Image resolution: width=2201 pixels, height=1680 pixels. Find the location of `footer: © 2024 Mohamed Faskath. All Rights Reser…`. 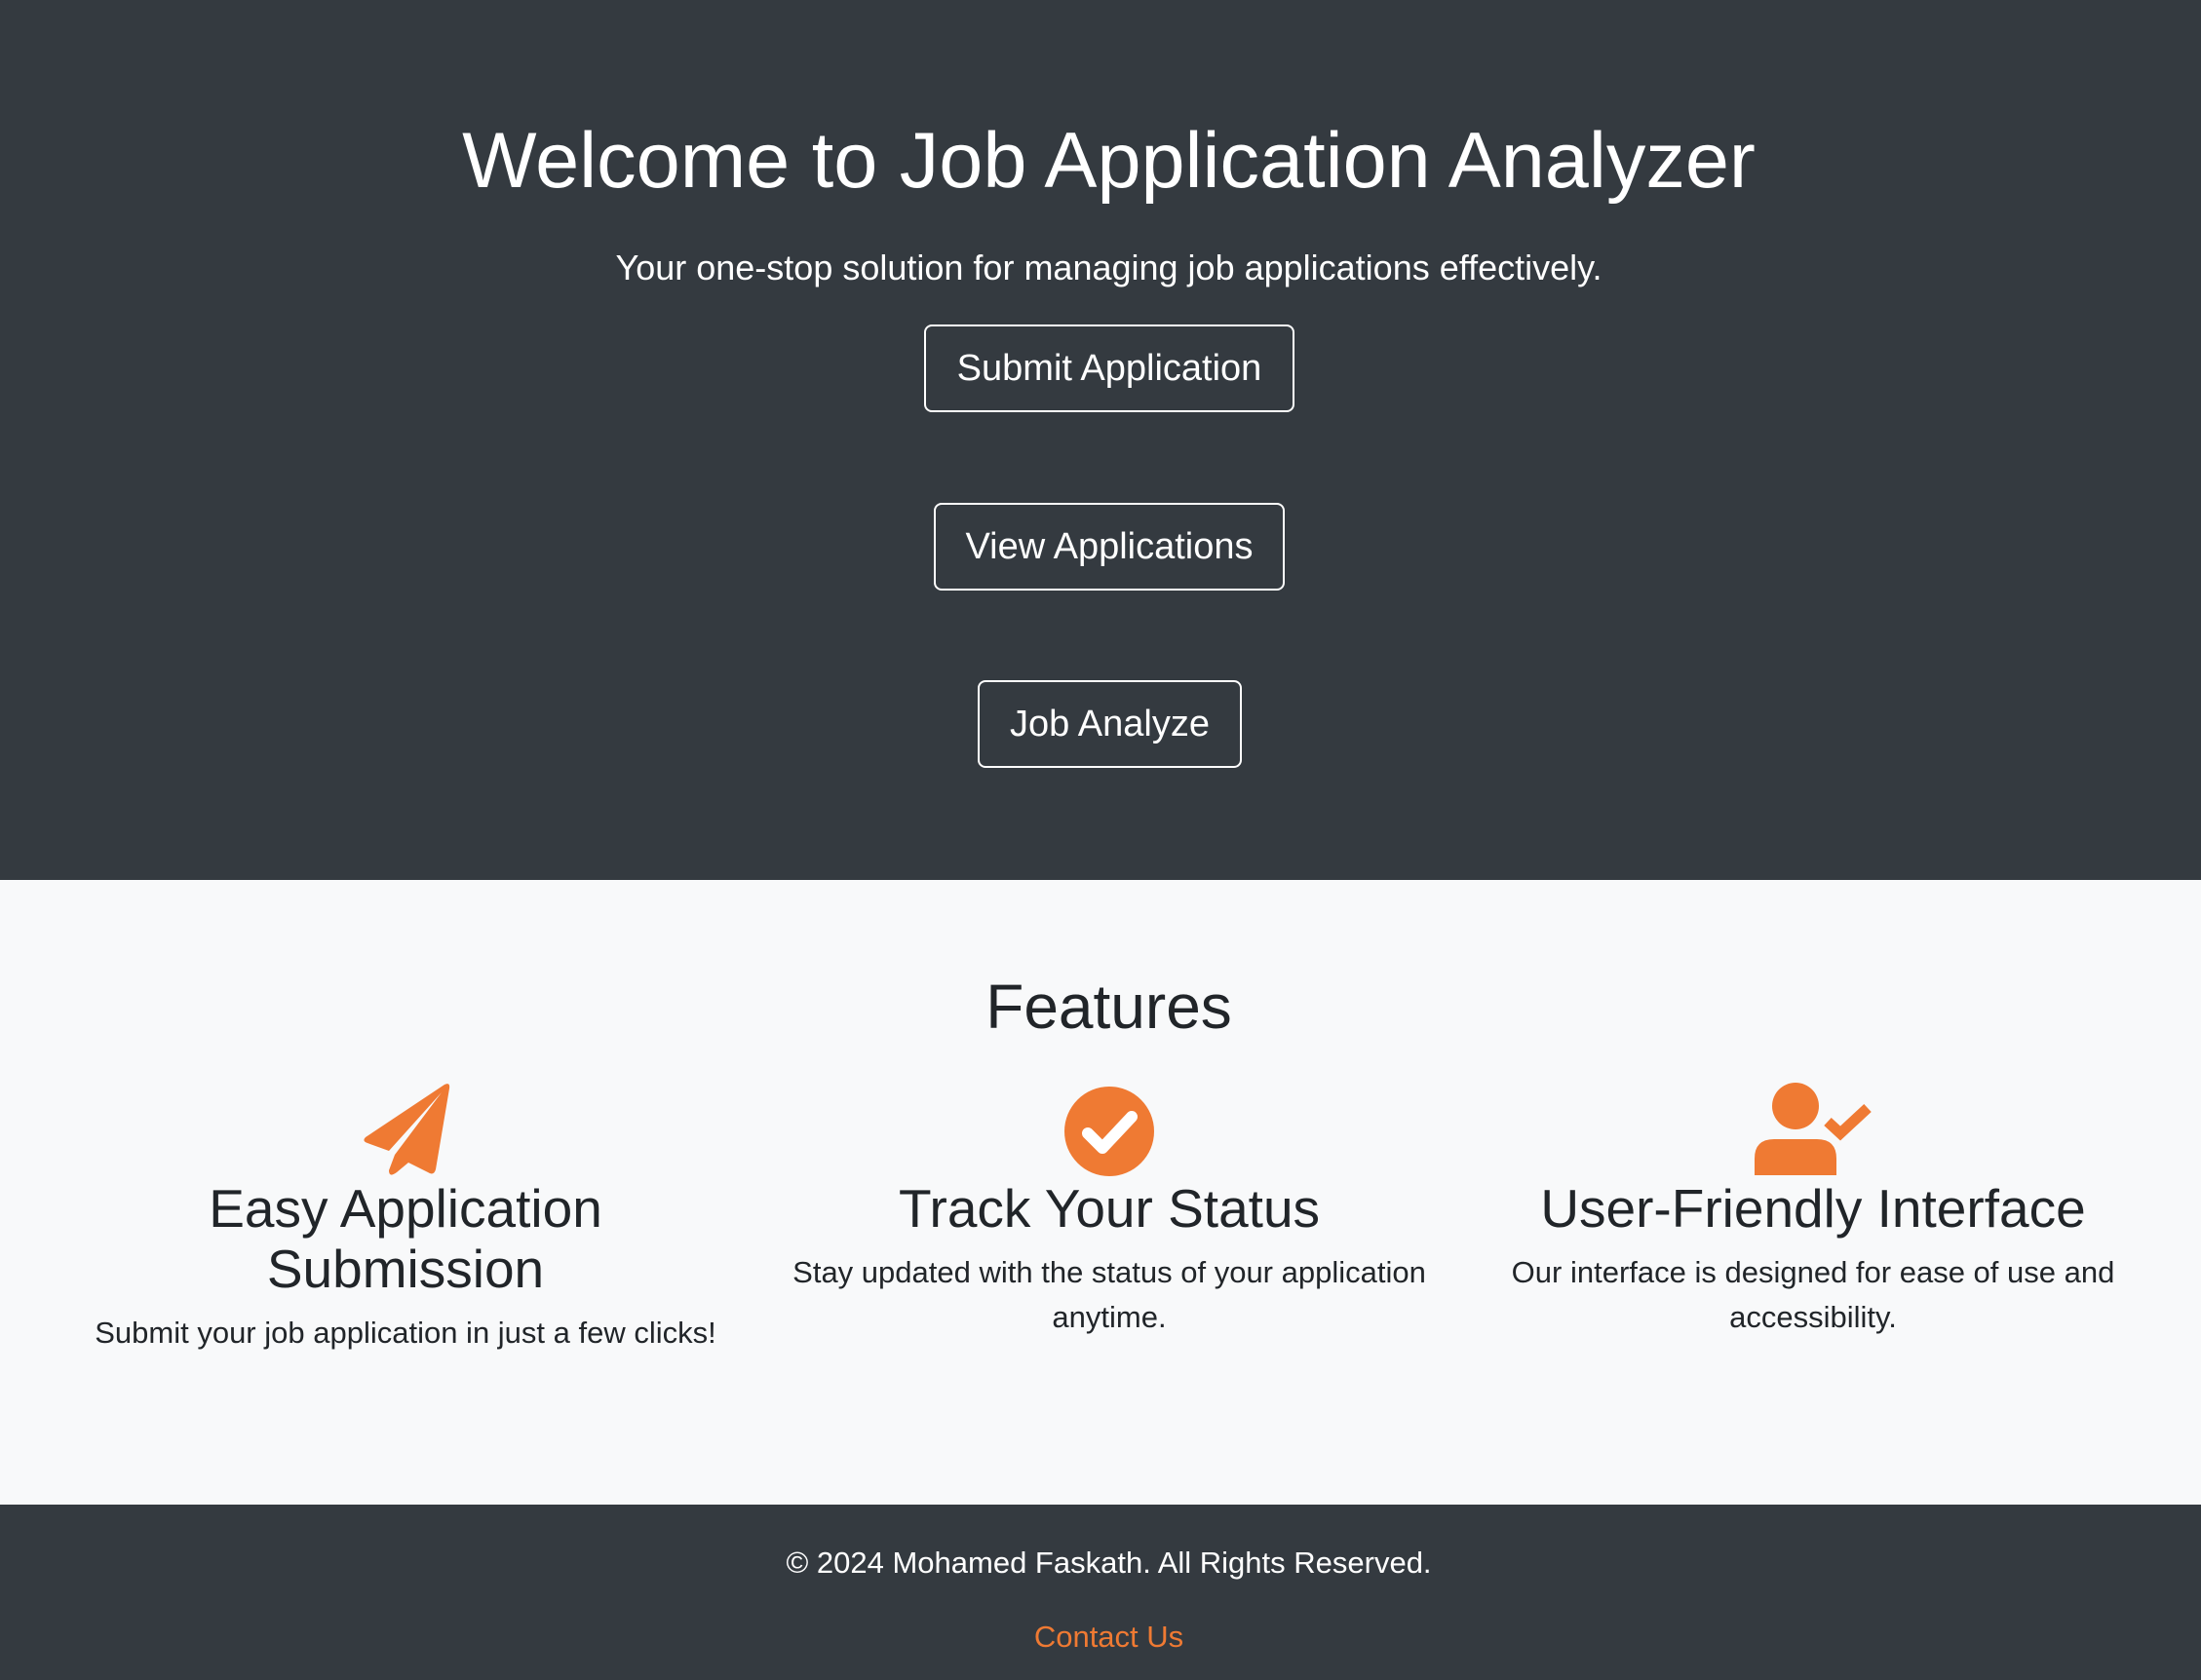

footer: © 2024 Mohamed Faskath. All Rights Reser… is located at coordinates (1100, 1592).